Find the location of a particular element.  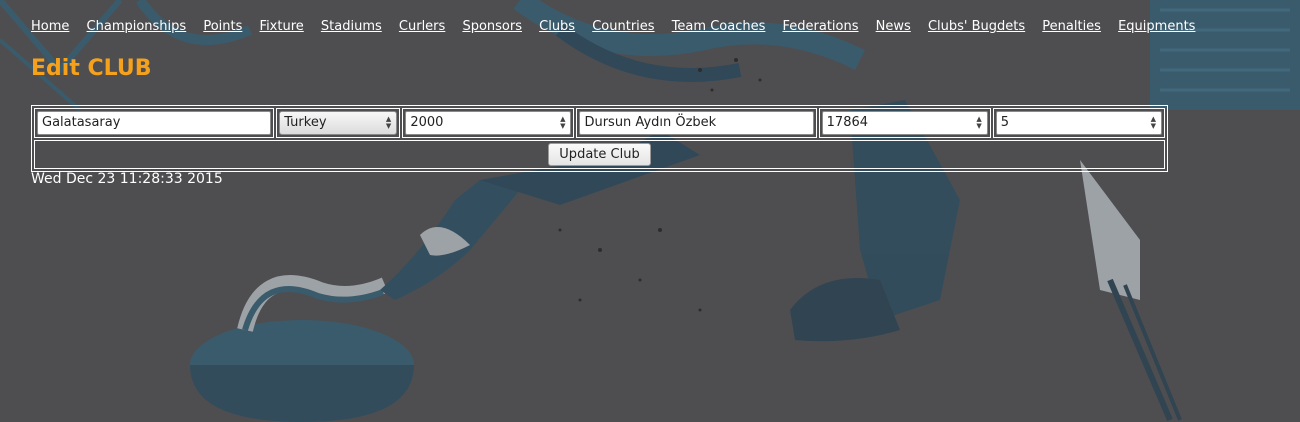

nav-link-federations: Federations is located at coordinates (821, 26).